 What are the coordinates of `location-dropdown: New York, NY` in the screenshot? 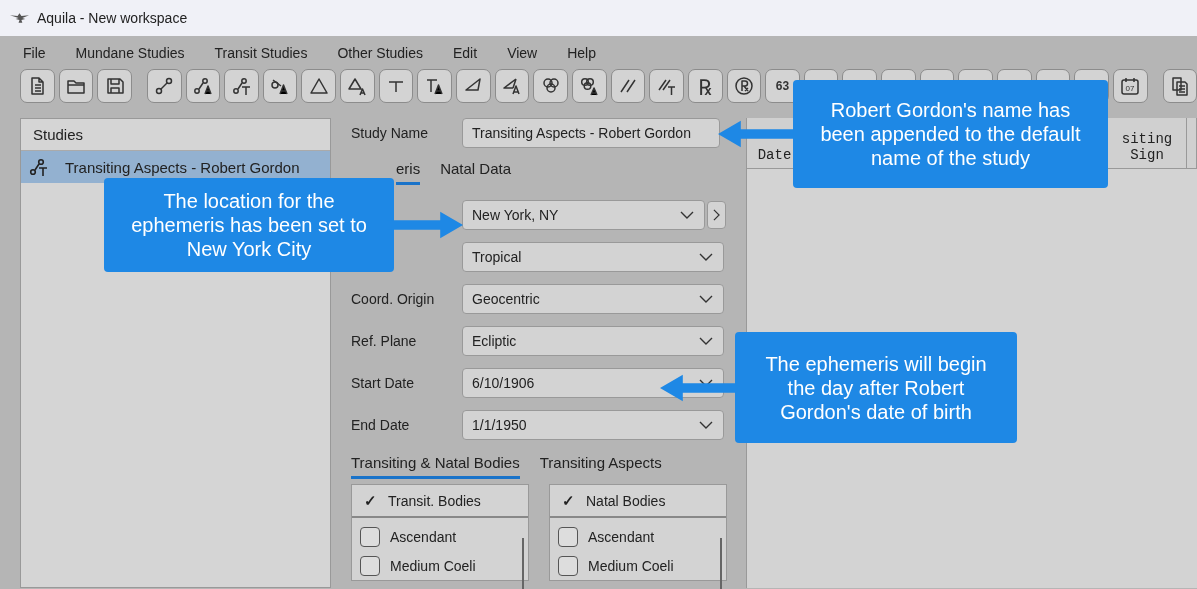 It's located at (583, 215).